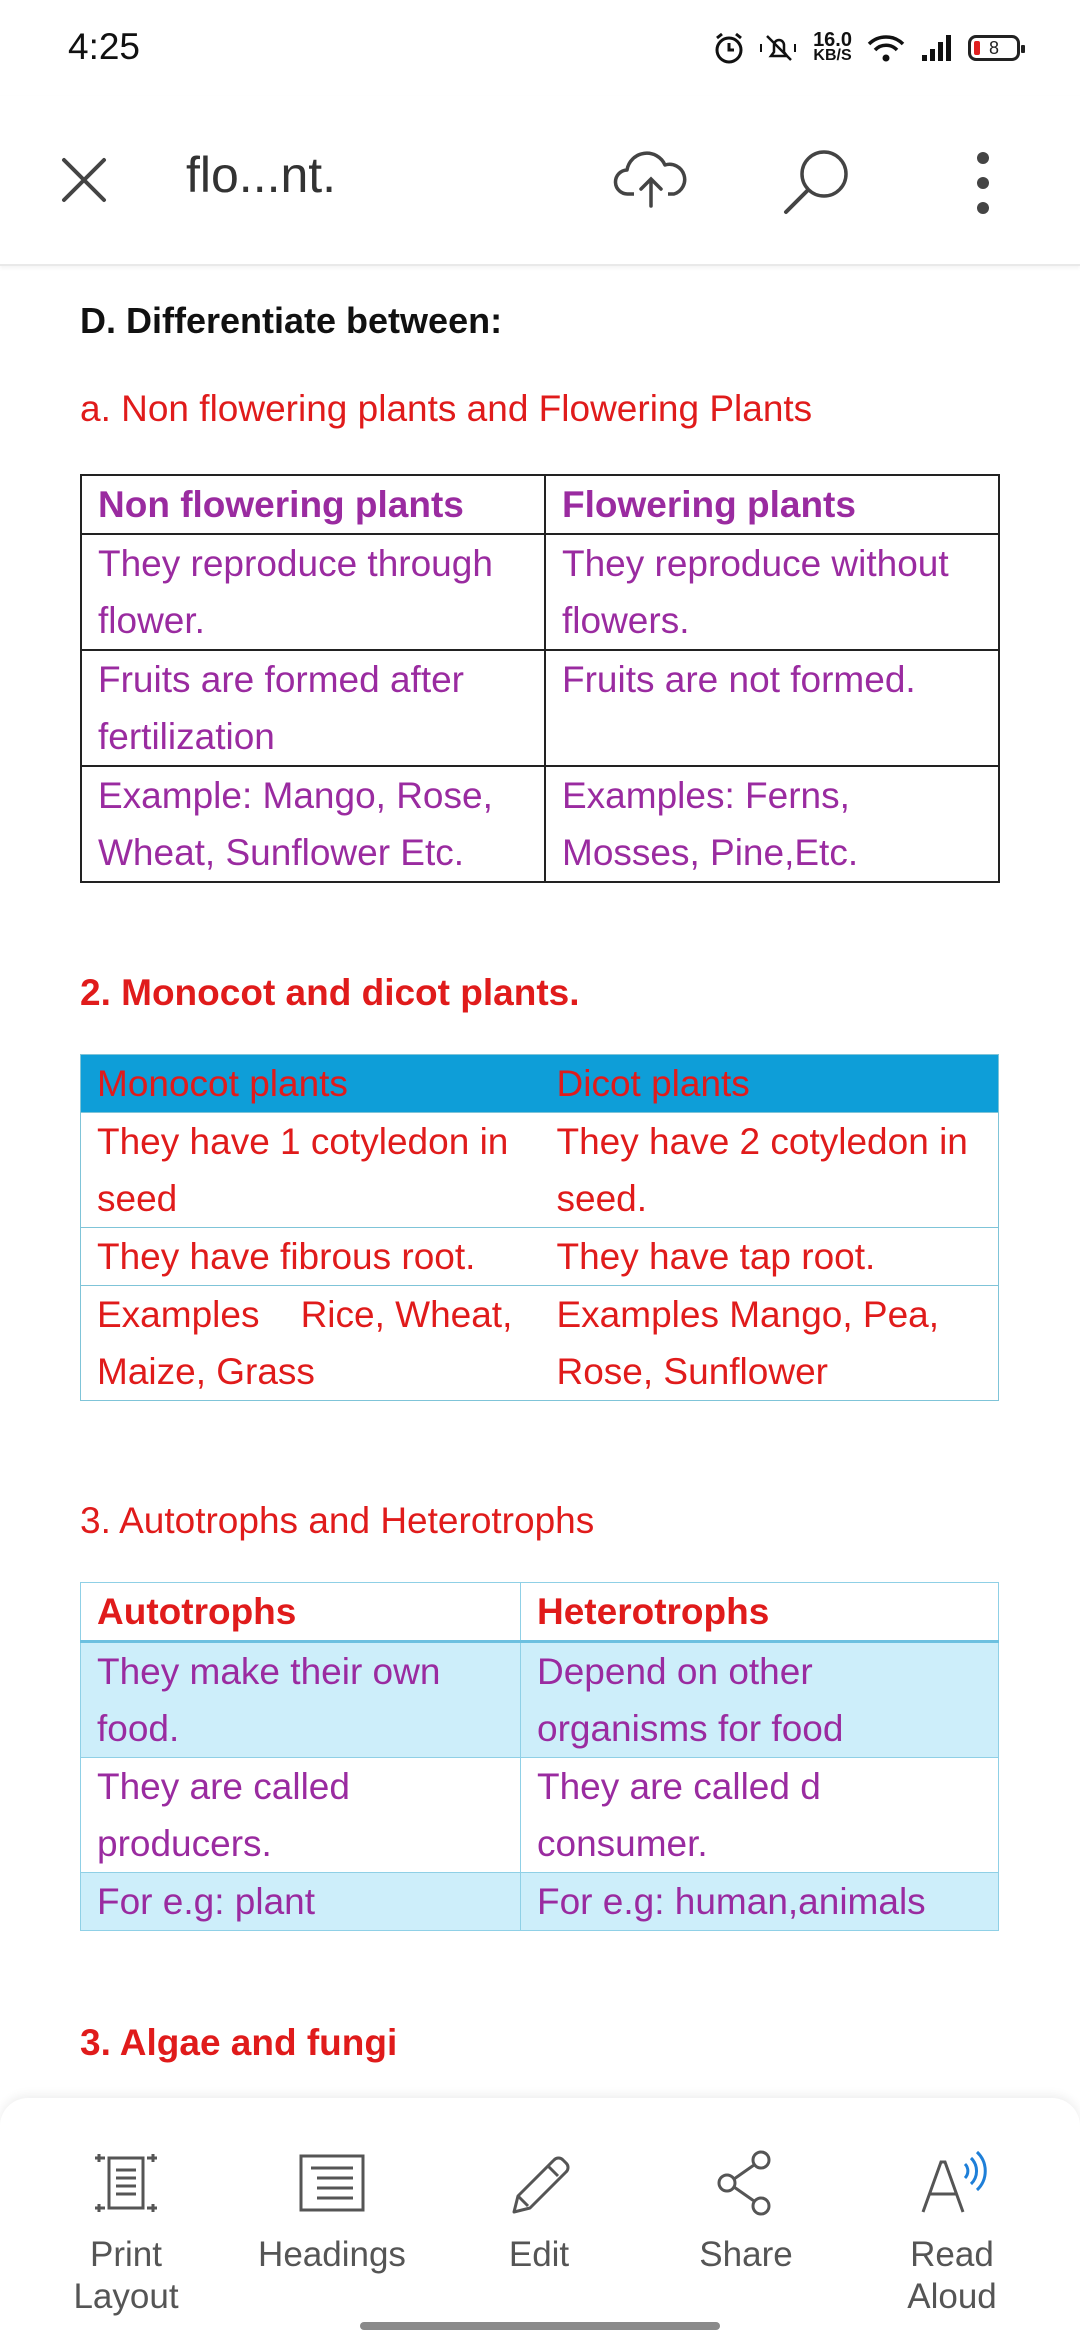 The image size is (1080, 2340). What do you see at coordinates (332, 2213) in the screenshot?
I see `headings-button: Headings` at bounding box center [332, 2213].